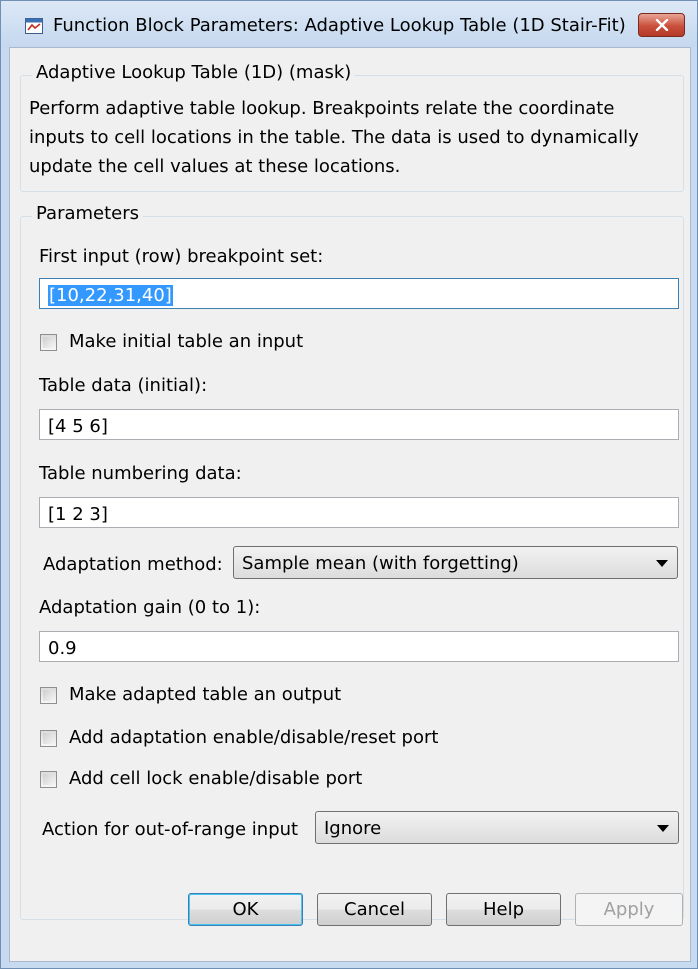 Image resolution: width=698 pixels, height=969 pixels. I want to click on initial-table-input-checkbox, so click(48, 342).